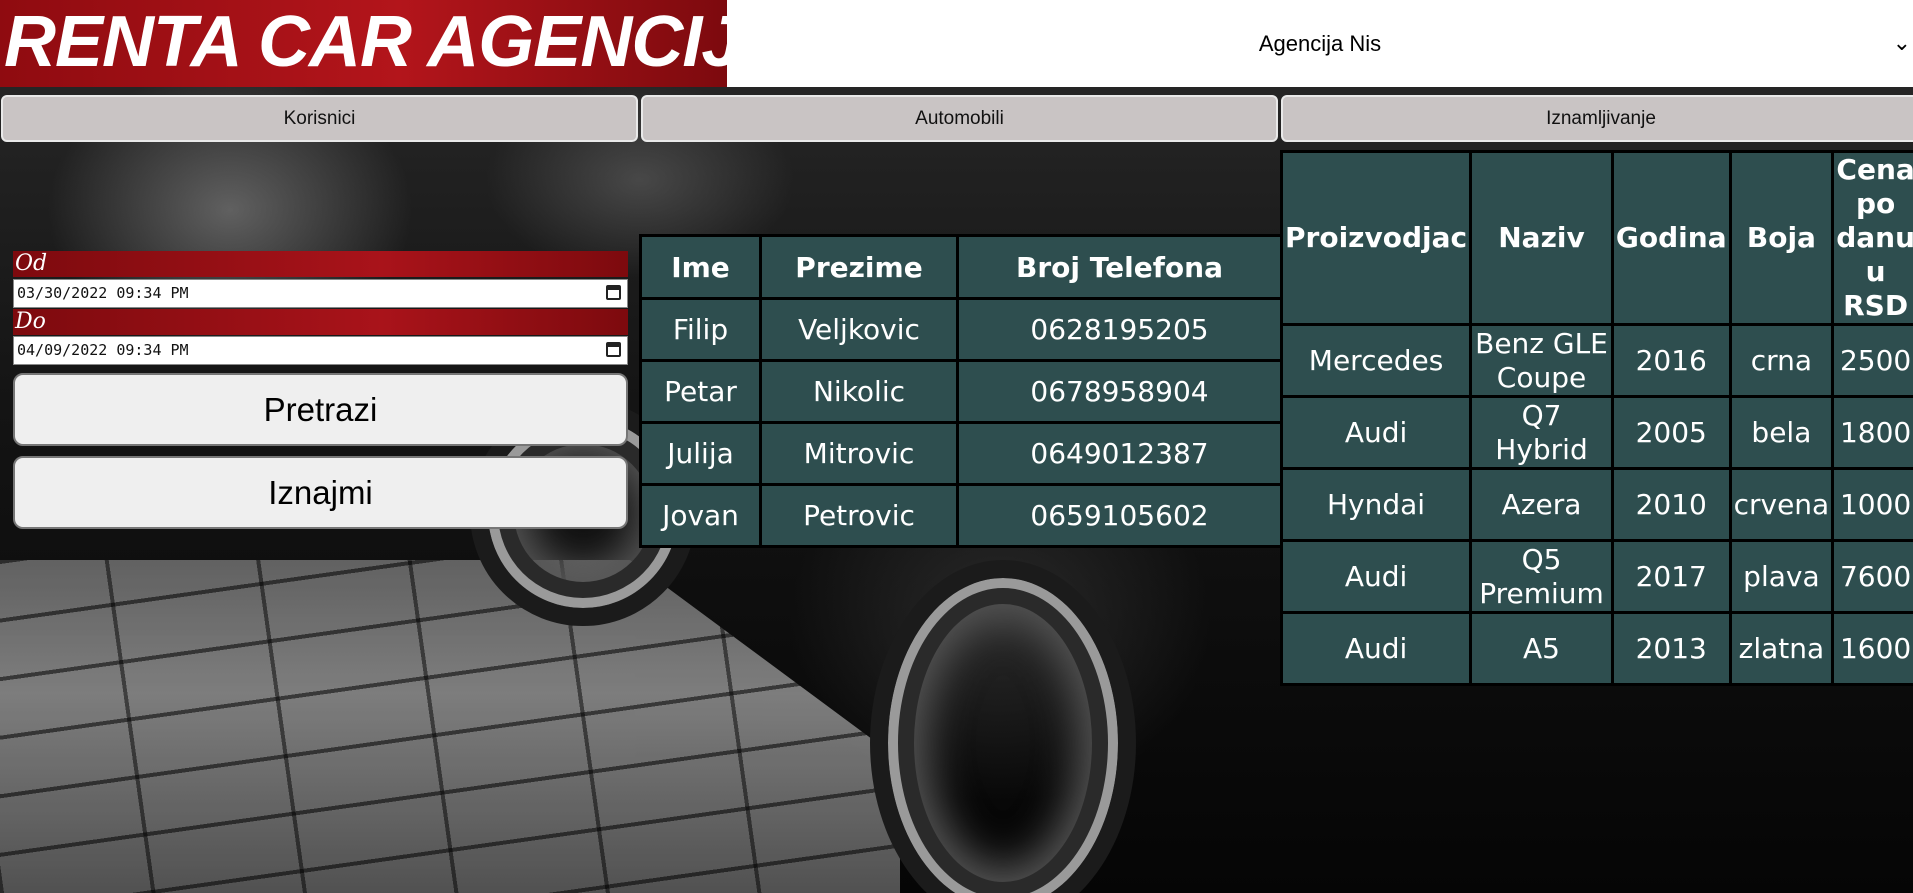 The height and width of the screenshot is (893, 1913). What do you see at coordinates (859, 329) in the screenshot?
I see `table-cell: Veljkovic` at bounding box center [859, 329].